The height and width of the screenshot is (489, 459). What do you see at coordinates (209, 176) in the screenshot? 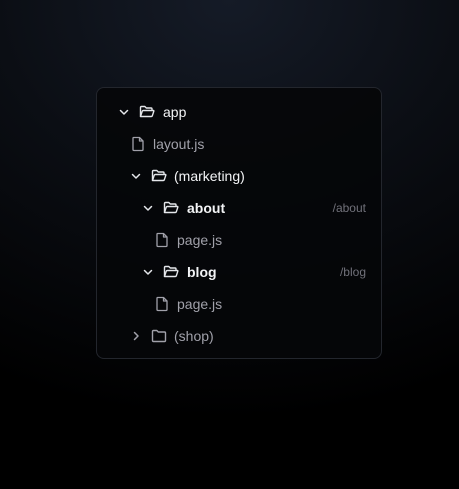
I see `tree-item-label: (marketing)` at bounding box center [209, 176].